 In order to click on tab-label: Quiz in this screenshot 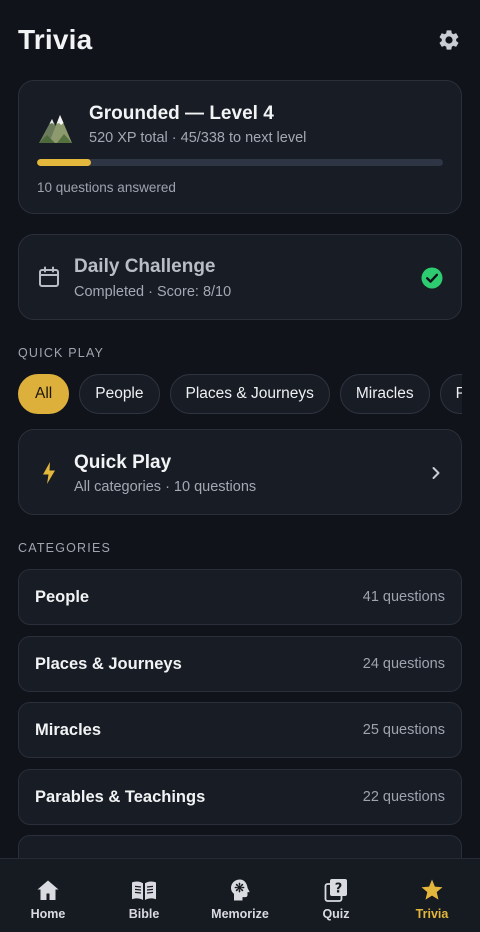, I will do `click(336, 914)`.